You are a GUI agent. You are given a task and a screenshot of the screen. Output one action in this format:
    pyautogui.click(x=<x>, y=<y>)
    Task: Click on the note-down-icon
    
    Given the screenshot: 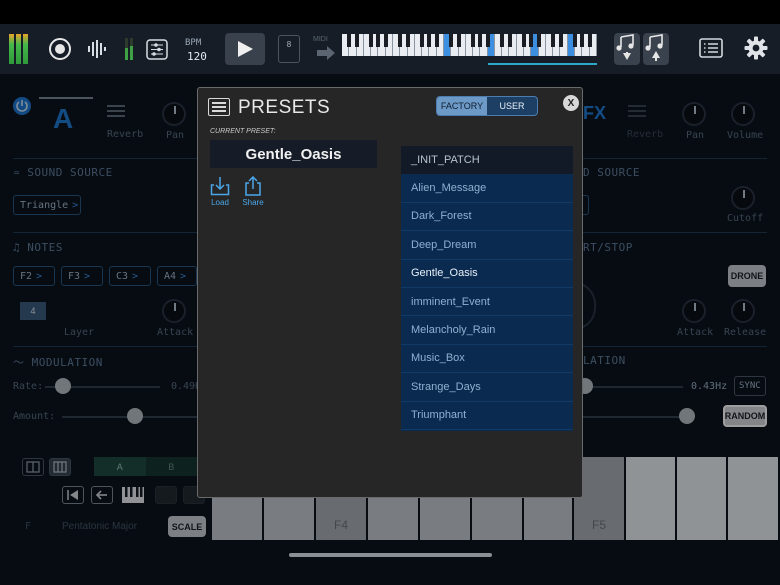 What is the action you would take?
    pyautogui.click(x=625, y=47)
    